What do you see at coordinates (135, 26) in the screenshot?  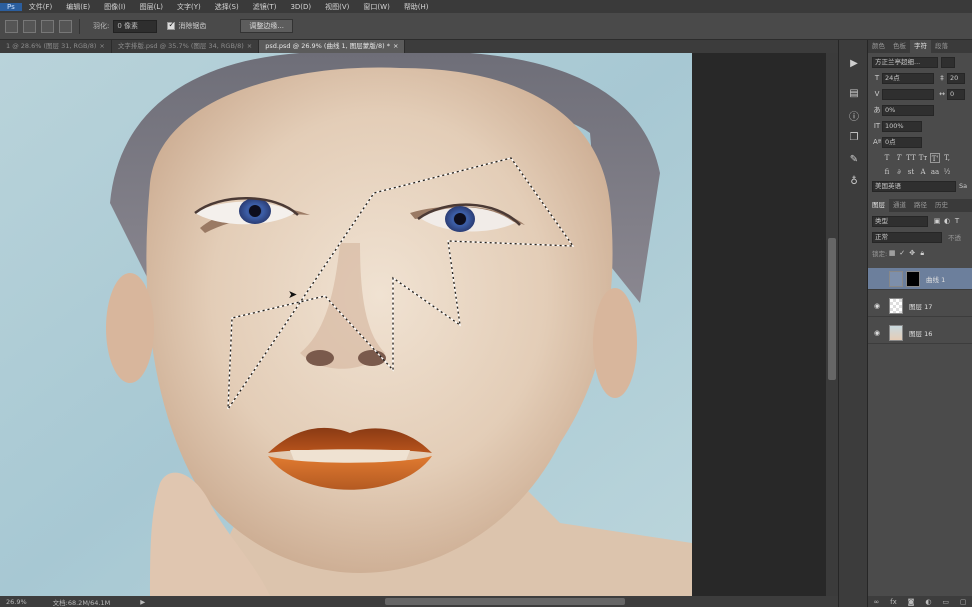 I see `feather-input: 0 像素` at bounding box center [135, 26].